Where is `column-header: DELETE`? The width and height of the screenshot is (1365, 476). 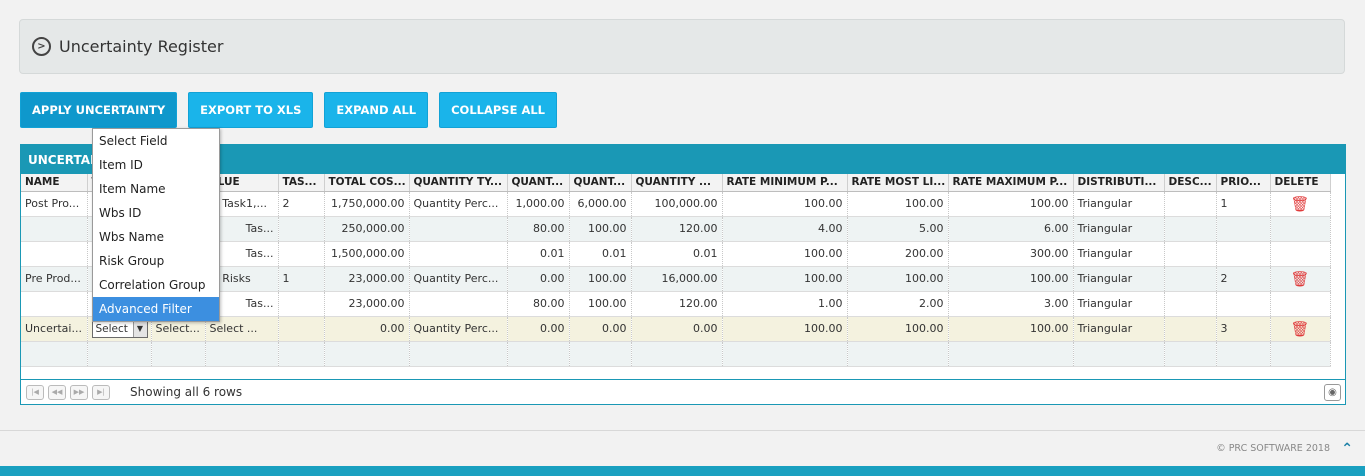 column-header: DELETE is located at coordinates (1300, 183).